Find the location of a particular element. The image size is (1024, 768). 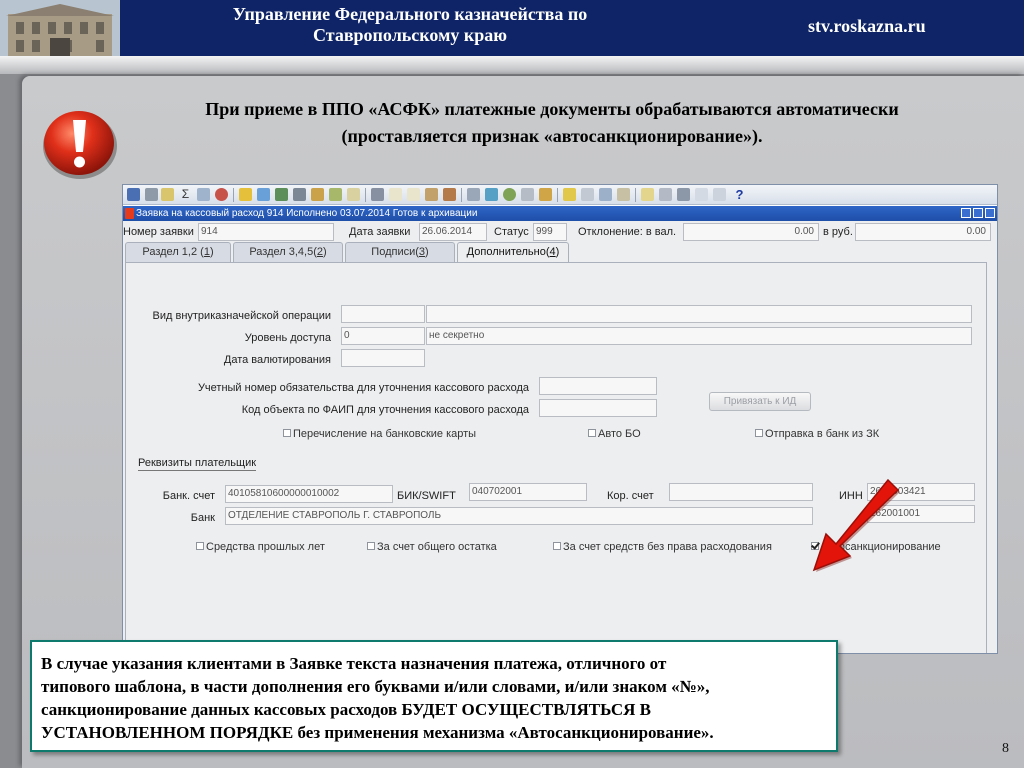

corr-account-label: Кор. счет is located at coordinates (630, 496).